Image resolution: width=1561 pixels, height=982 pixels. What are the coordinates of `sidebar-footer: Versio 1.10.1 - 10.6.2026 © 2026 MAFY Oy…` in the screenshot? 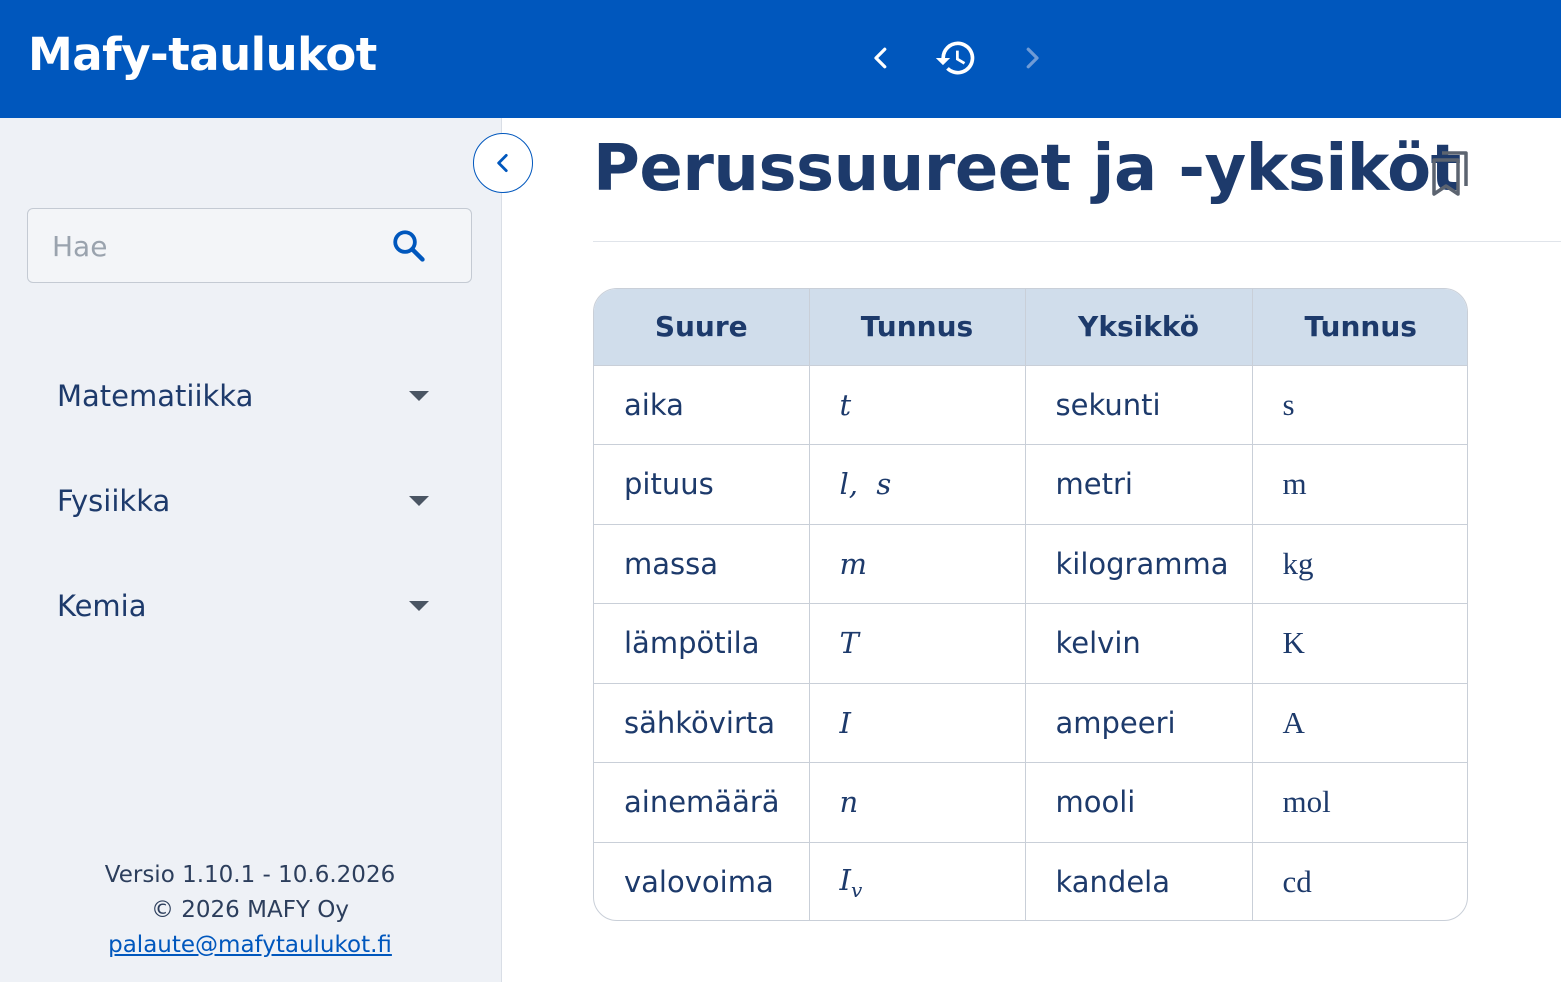 It's located at (250, 910).